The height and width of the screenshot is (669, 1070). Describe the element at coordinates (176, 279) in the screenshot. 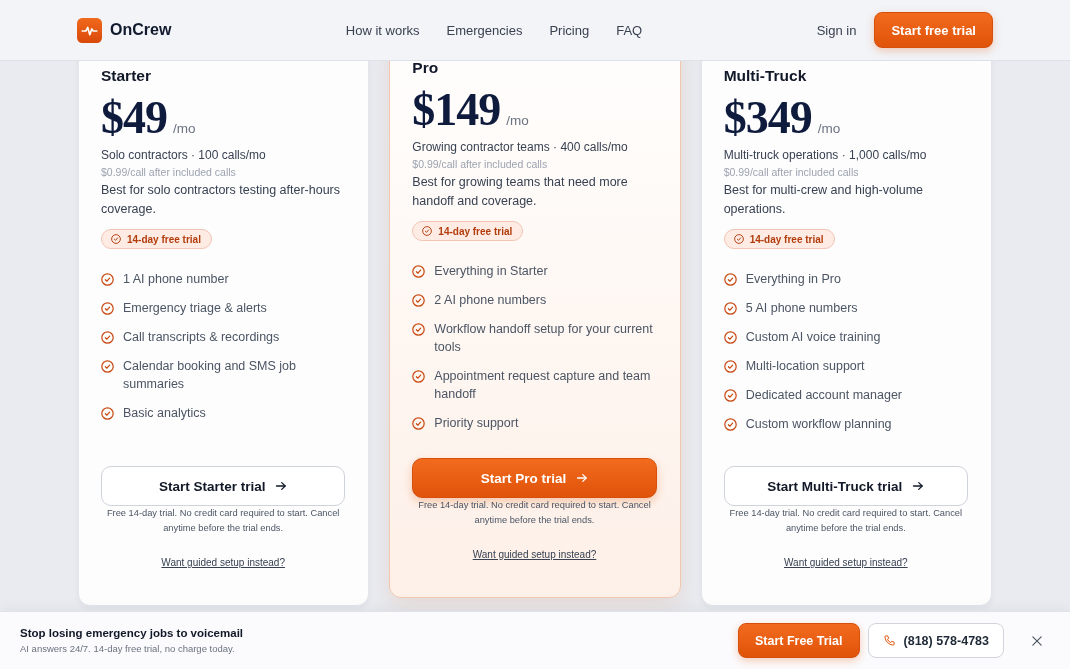

I see `feature-text: 1 AI phone number` at that location.